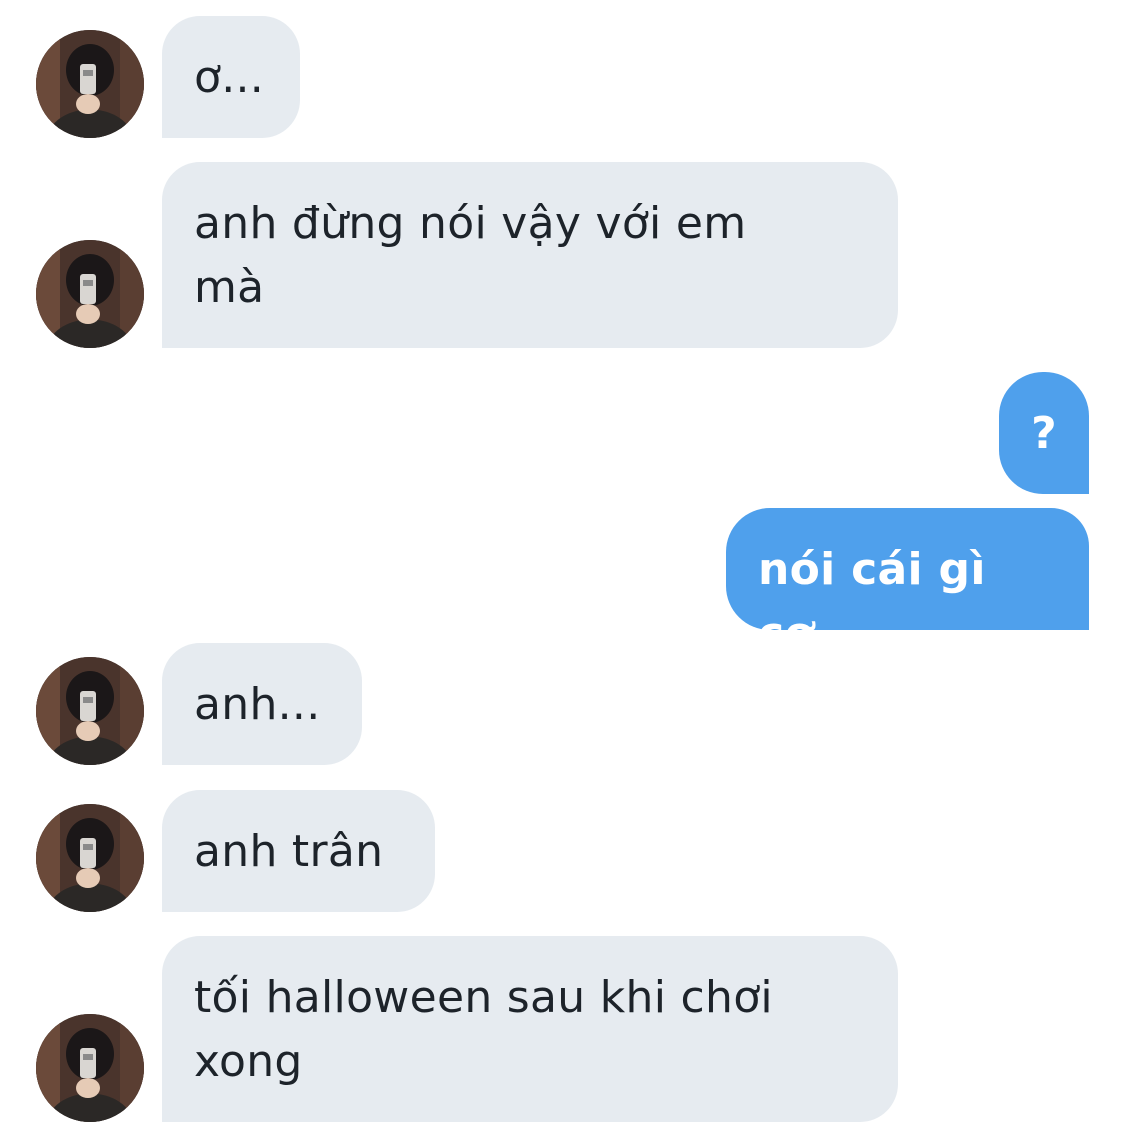  I want to click on message-bubble-incoming: anh trân, so click(298, 851).